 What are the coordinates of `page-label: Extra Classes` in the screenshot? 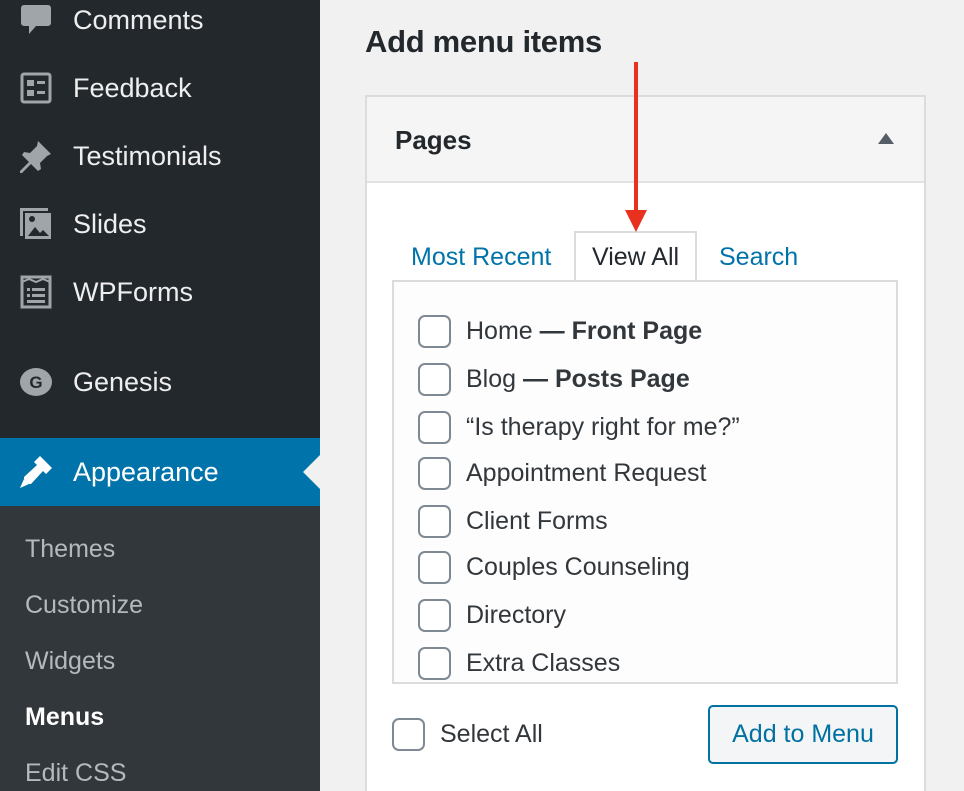 It's located at (543, 663).